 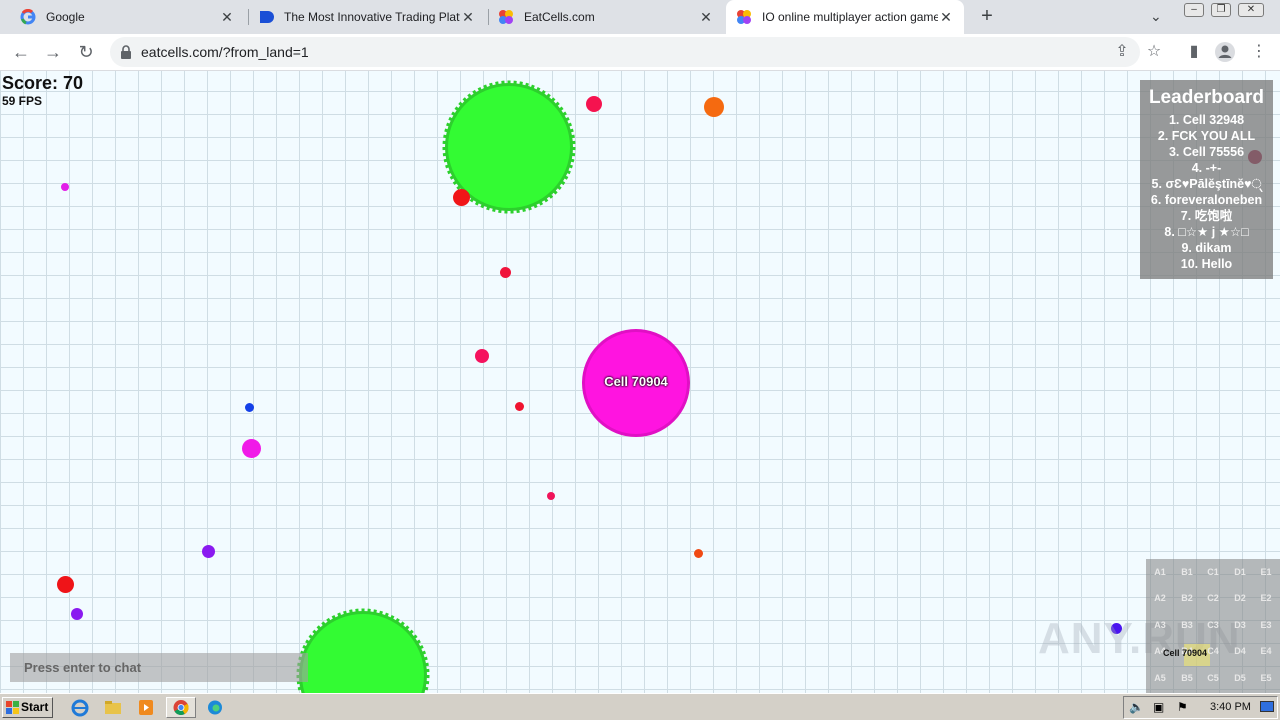 I want to click on tab-title: IO online multiplayer action game. Si, so click(x=850, y=17).